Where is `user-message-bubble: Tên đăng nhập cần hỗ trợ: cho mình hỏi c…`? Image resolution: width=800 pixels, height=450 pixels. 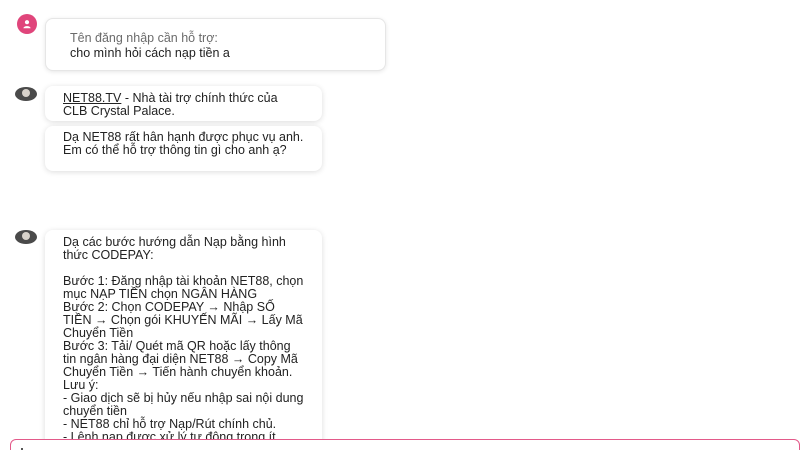
user-message-bubble: Tên đăng nhập cần hỗ trợ: cho mình hỏi c… is located at coordinates (215, 44).